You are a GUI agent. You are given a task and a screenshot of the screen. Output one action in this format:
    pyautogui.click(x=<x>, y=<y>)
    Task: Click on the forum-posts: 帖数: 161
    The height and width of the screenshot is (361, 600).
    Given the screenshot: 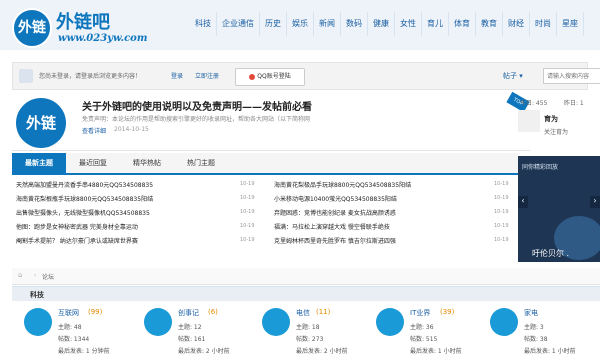 What is the action you would take?
    pyautogui.click(x=192, y=339)
    